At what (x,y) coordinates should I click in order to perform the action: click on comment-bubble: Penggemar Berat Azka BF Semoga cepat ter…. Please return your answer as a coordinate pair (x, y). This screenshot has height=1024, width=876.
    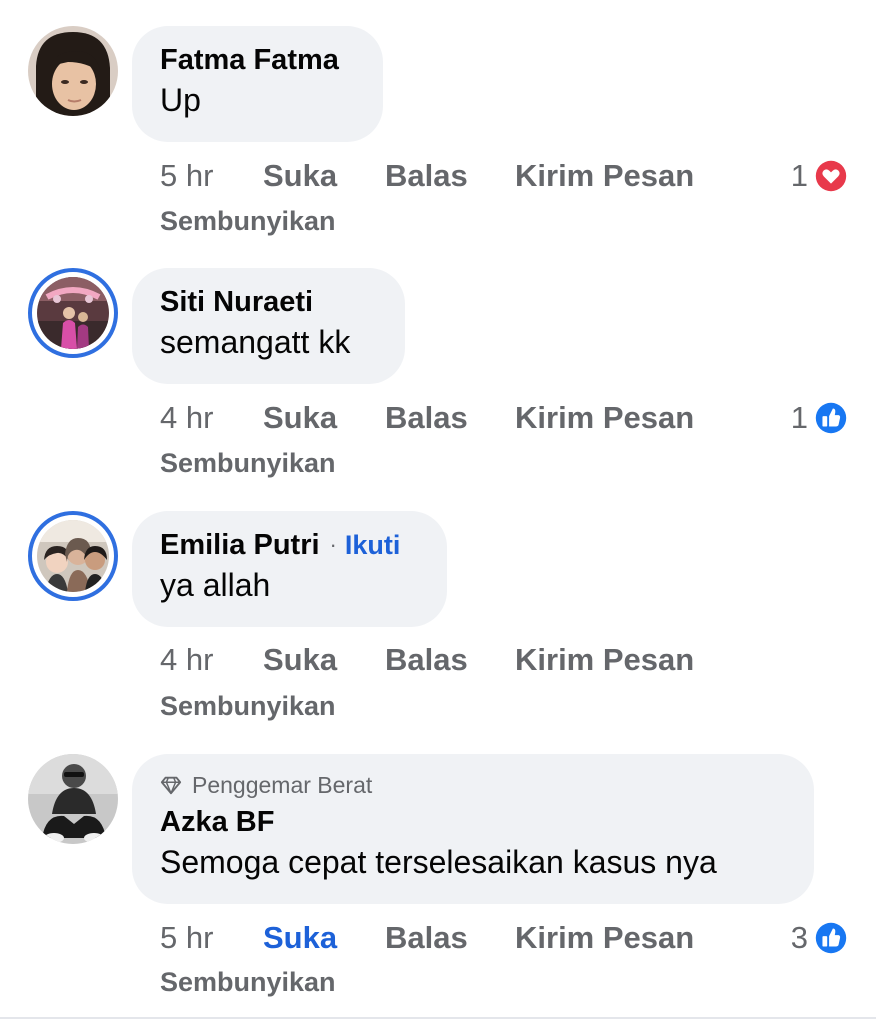
    Looking at the image, I should click on (473, 829).